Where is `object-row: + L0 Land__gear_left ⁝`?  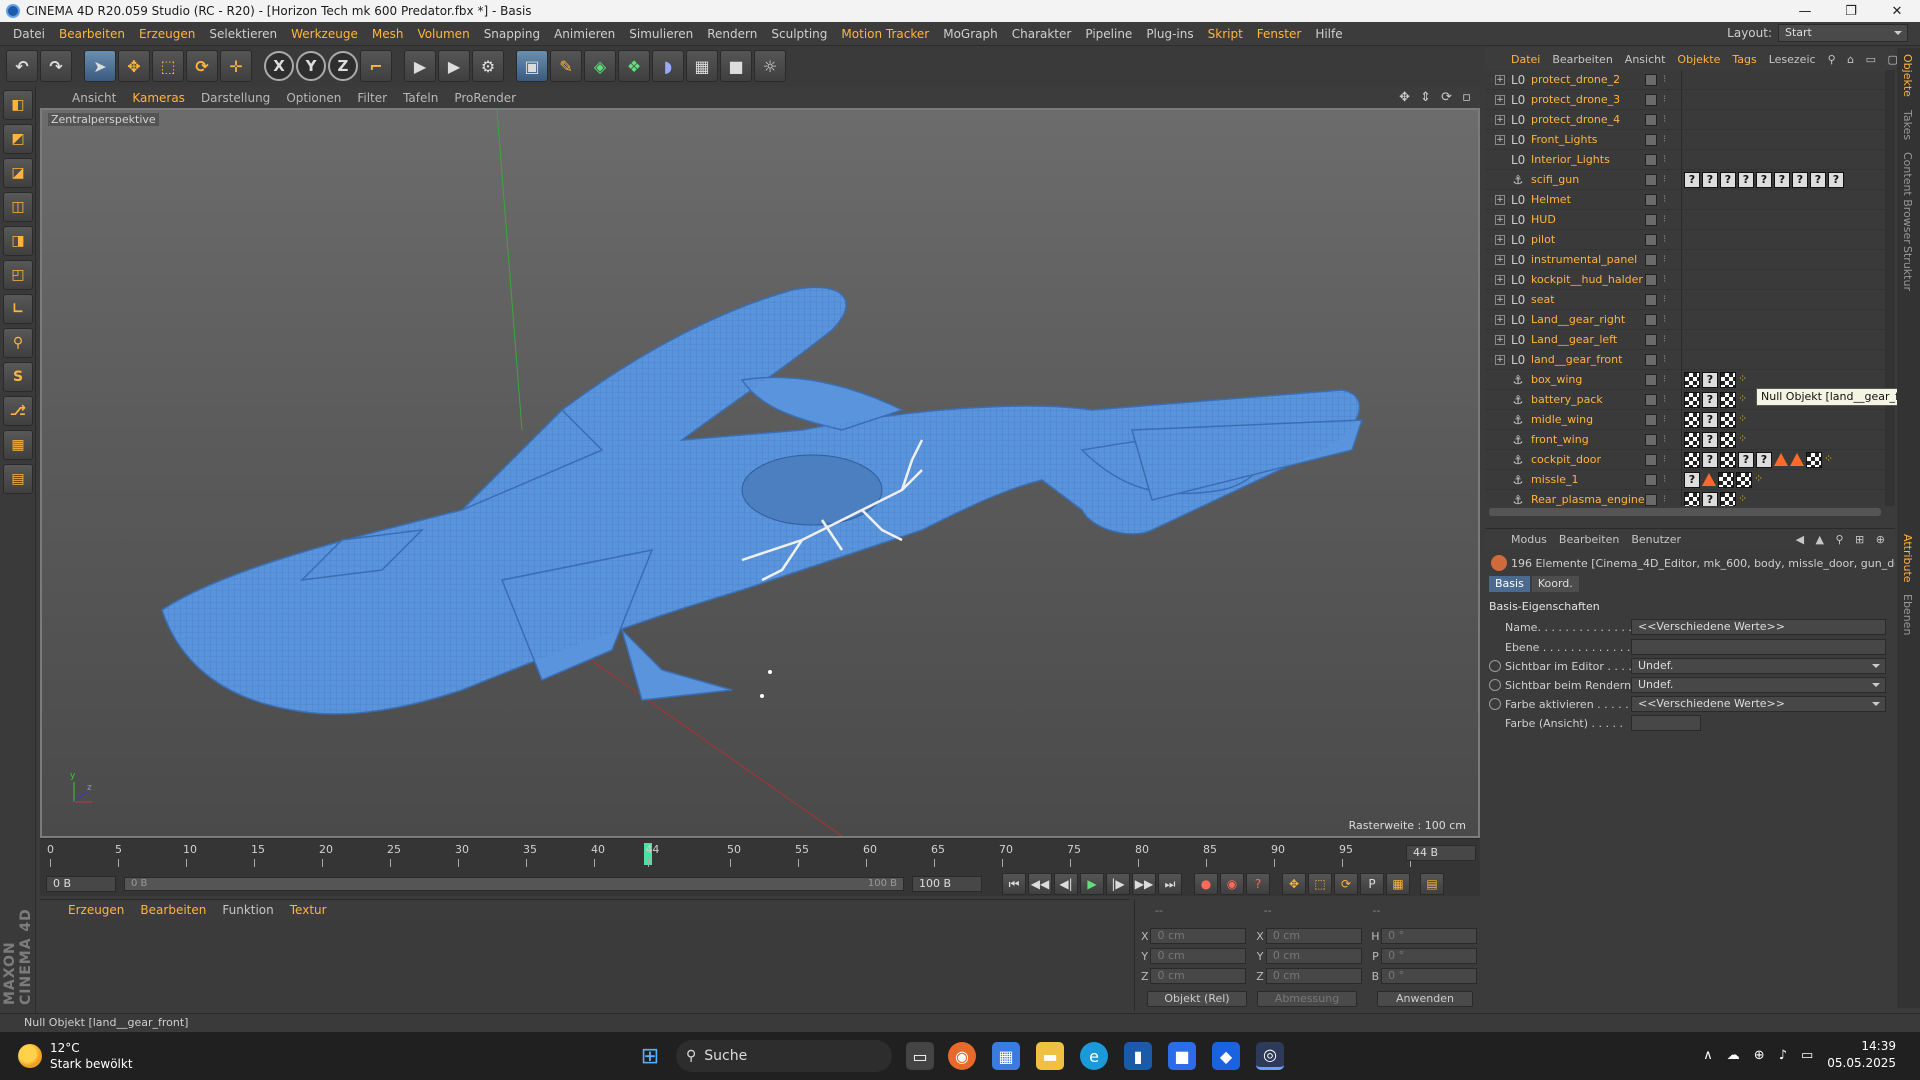 object-row: + L0 Land__gear_left ⁝ is located at coordinates (1685, 339).